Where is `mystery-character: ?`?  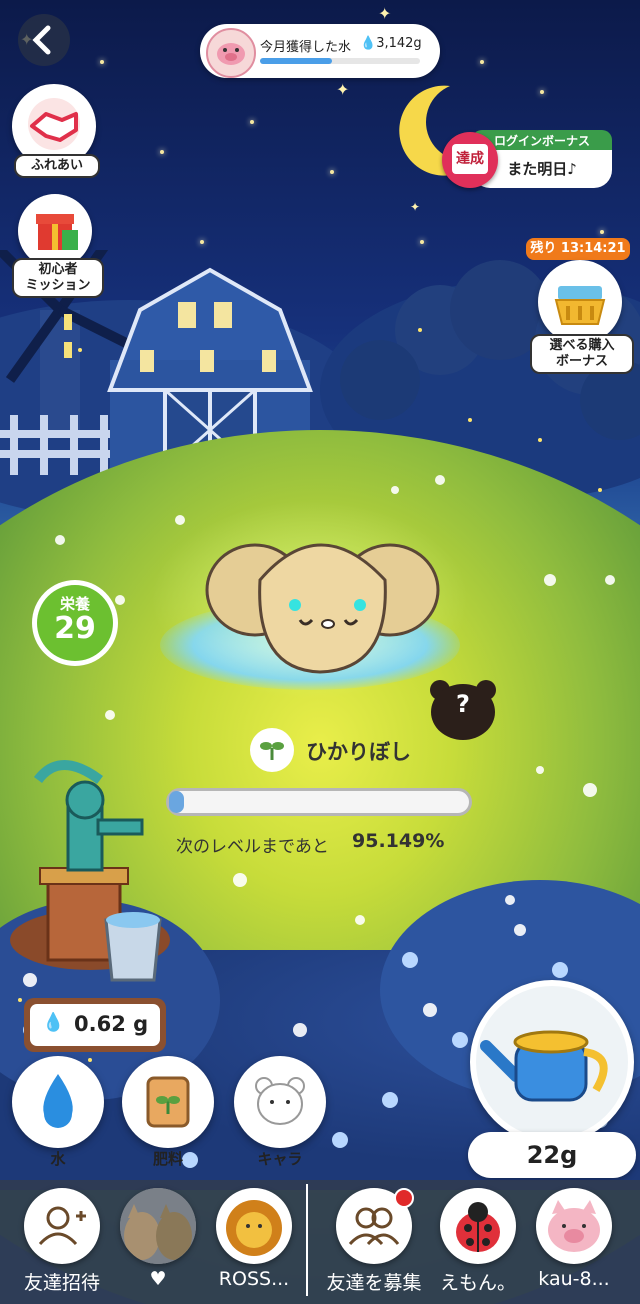 mystery-character: ? is located at coordinates (463, 709).